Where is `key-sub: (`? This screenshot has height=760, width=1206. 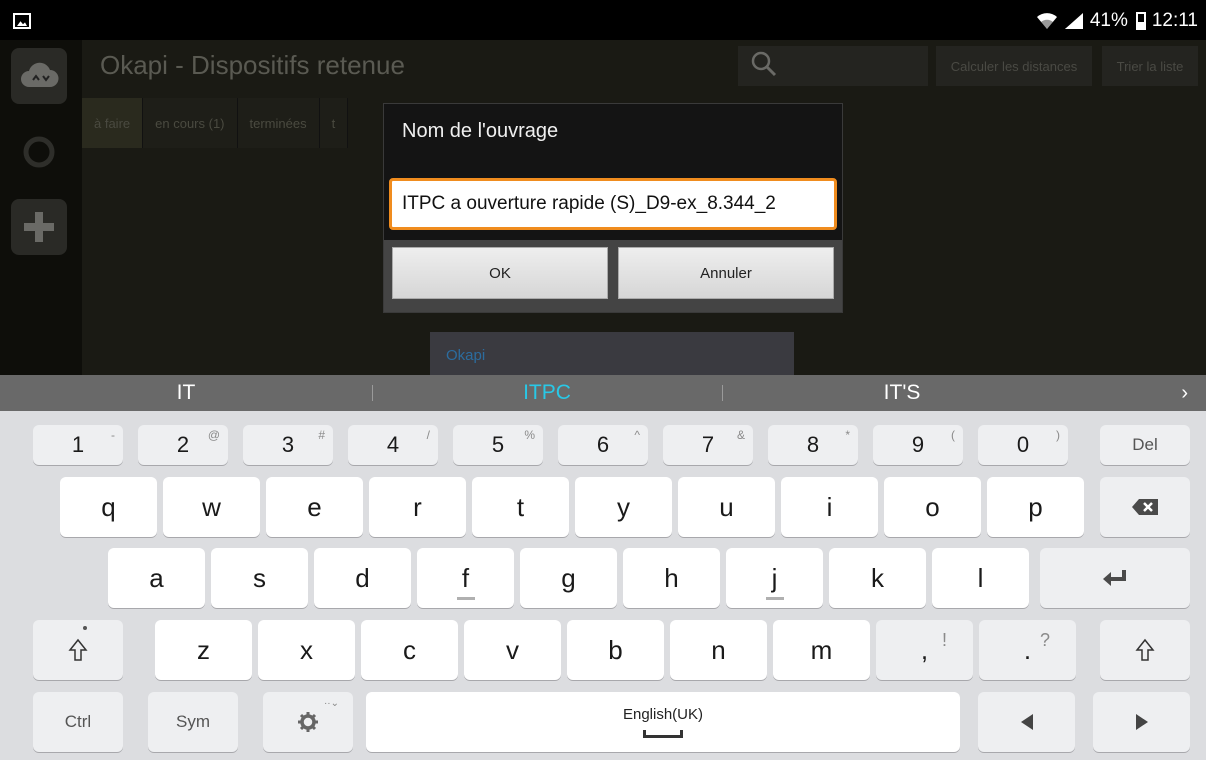 key-sub: ( is located at coordinates (953, 435).